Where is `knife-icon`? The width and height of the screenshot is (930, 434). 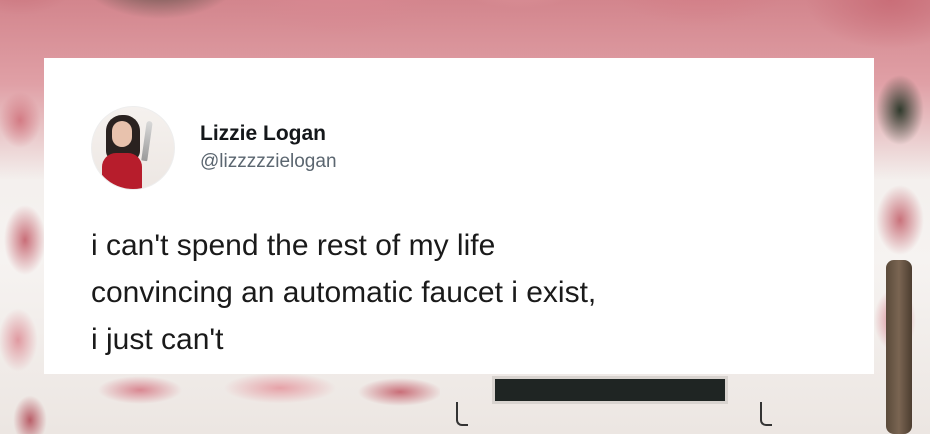
knife-icon is located at coordinates (147, 141).